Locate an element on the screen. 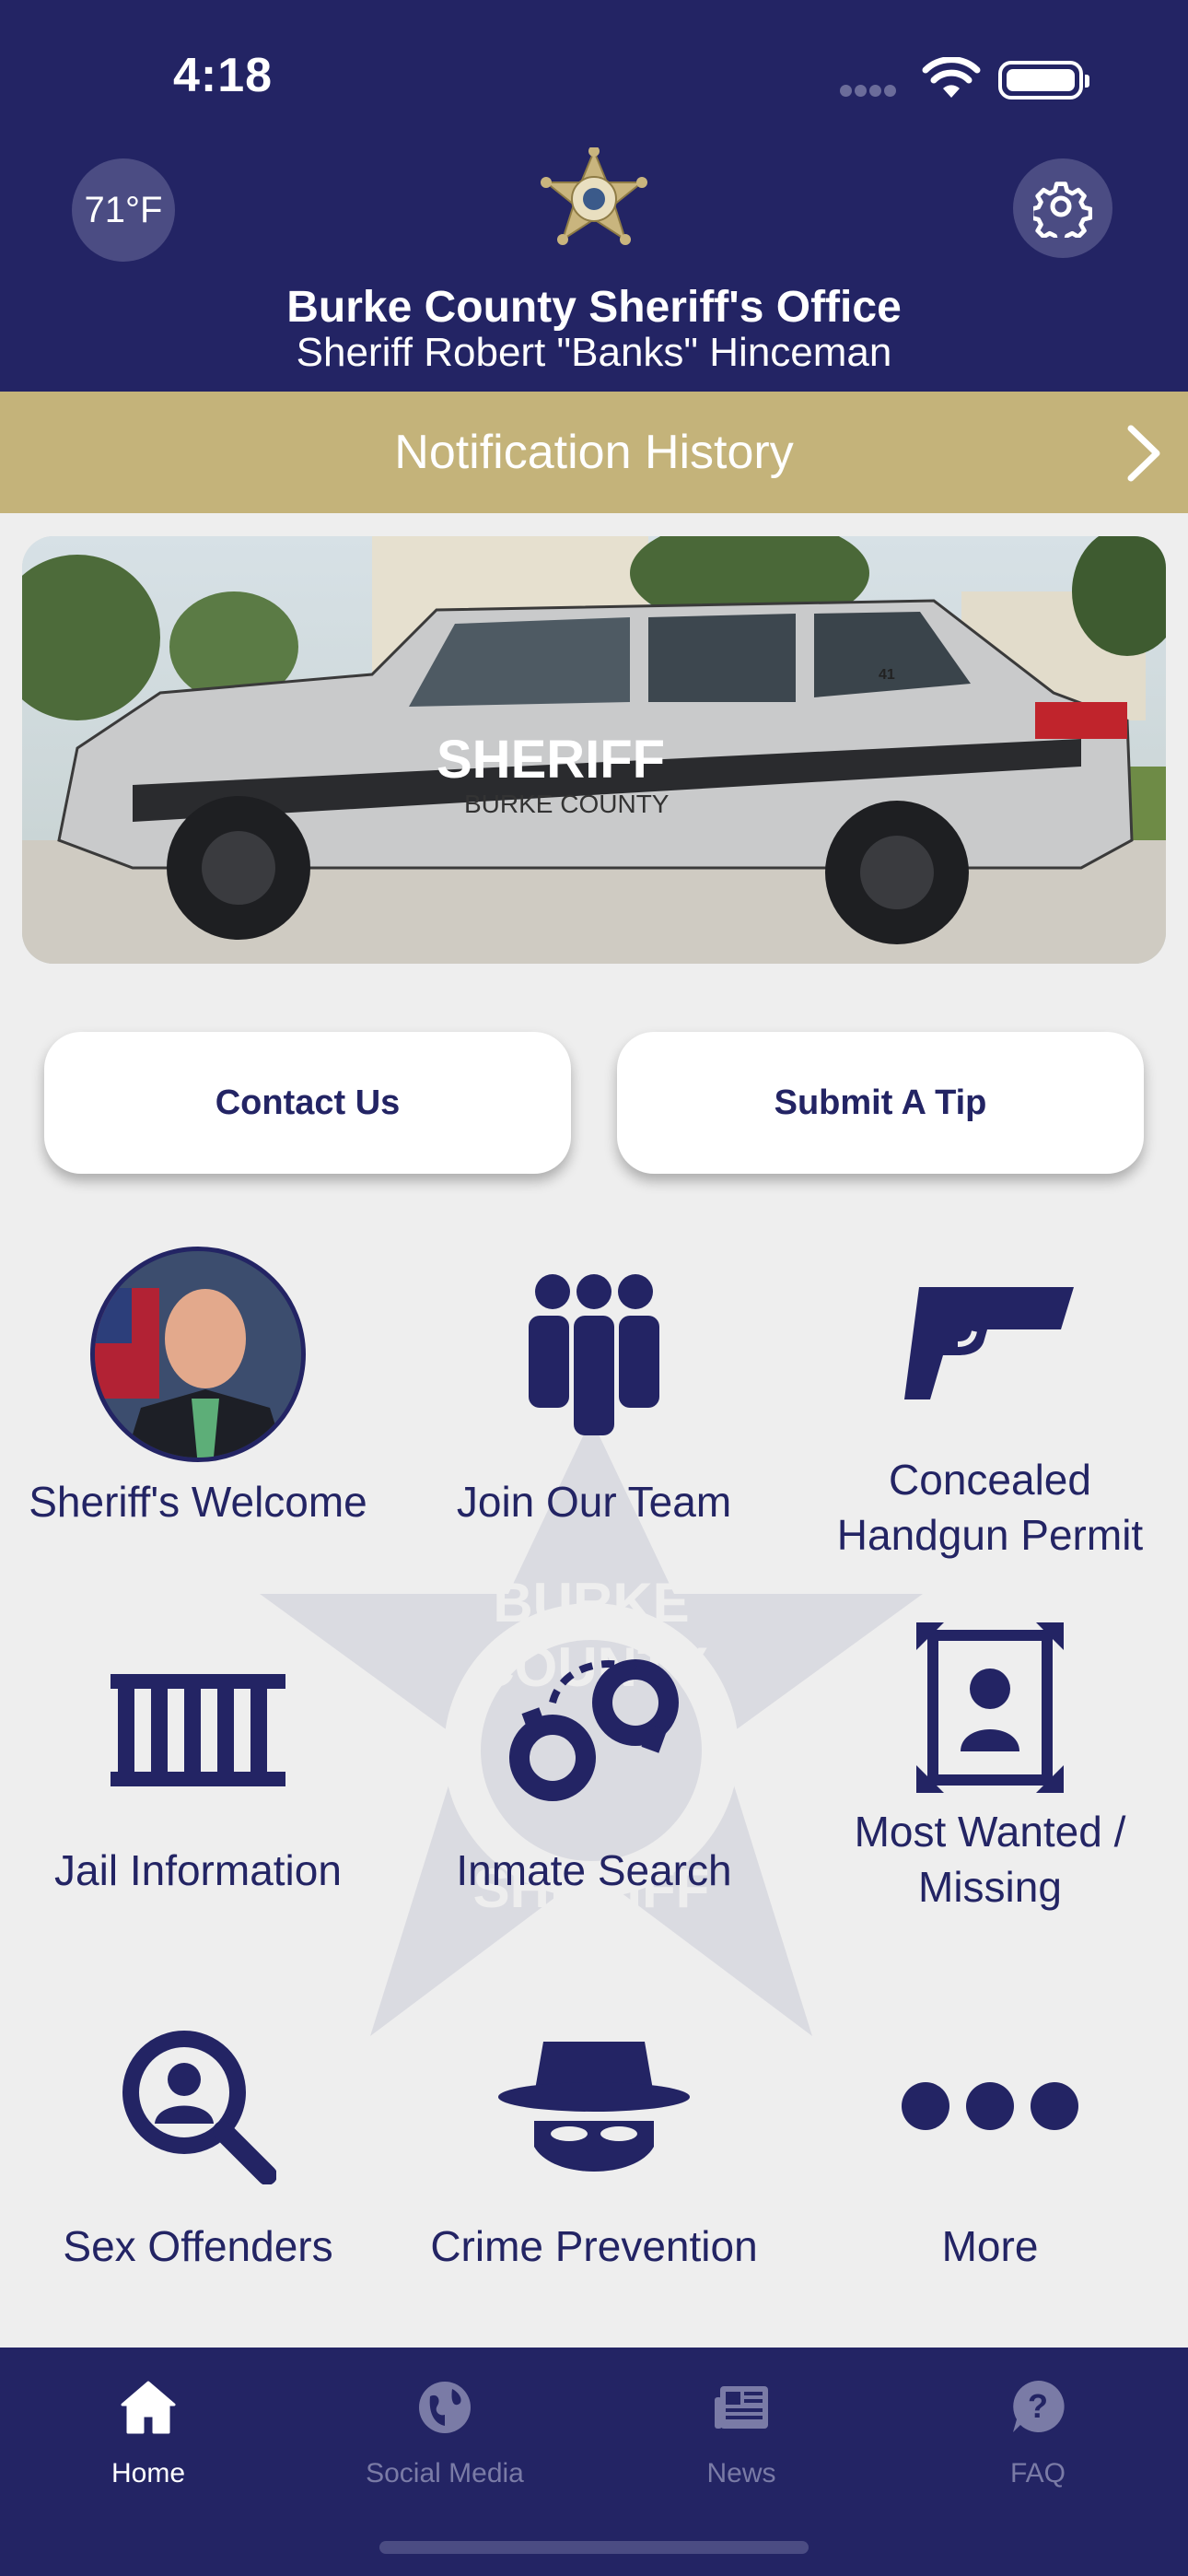 The image size is (1188, 2576). tile-sex-offenders: Sex Offenders is located at coordinates (198, 2161).